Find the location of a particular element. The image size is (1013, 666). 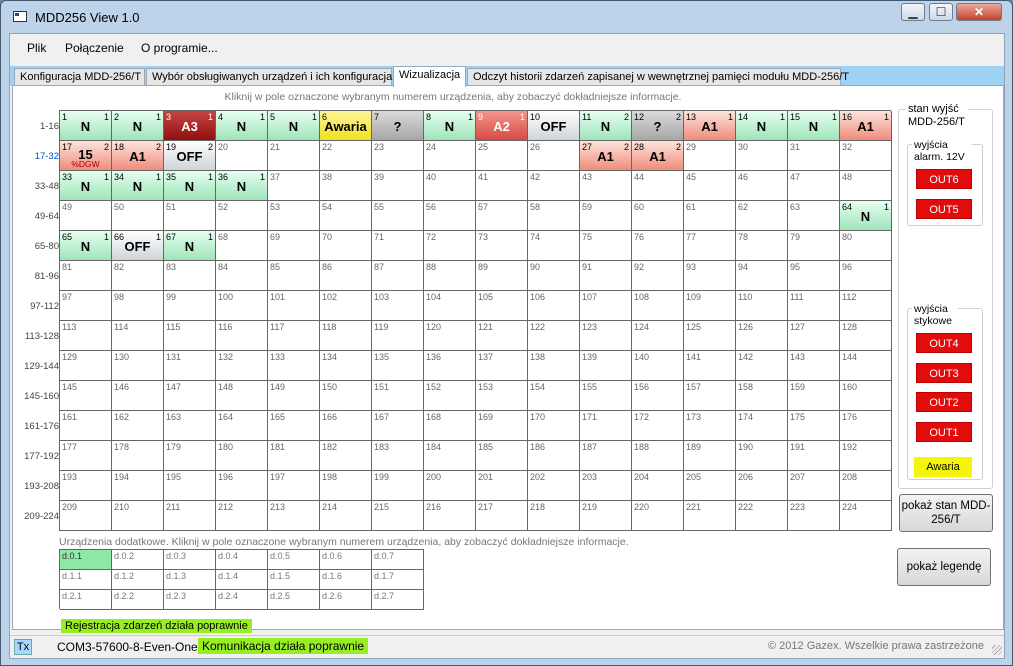

device-cell: 158 is located at coordinates (762, 396).